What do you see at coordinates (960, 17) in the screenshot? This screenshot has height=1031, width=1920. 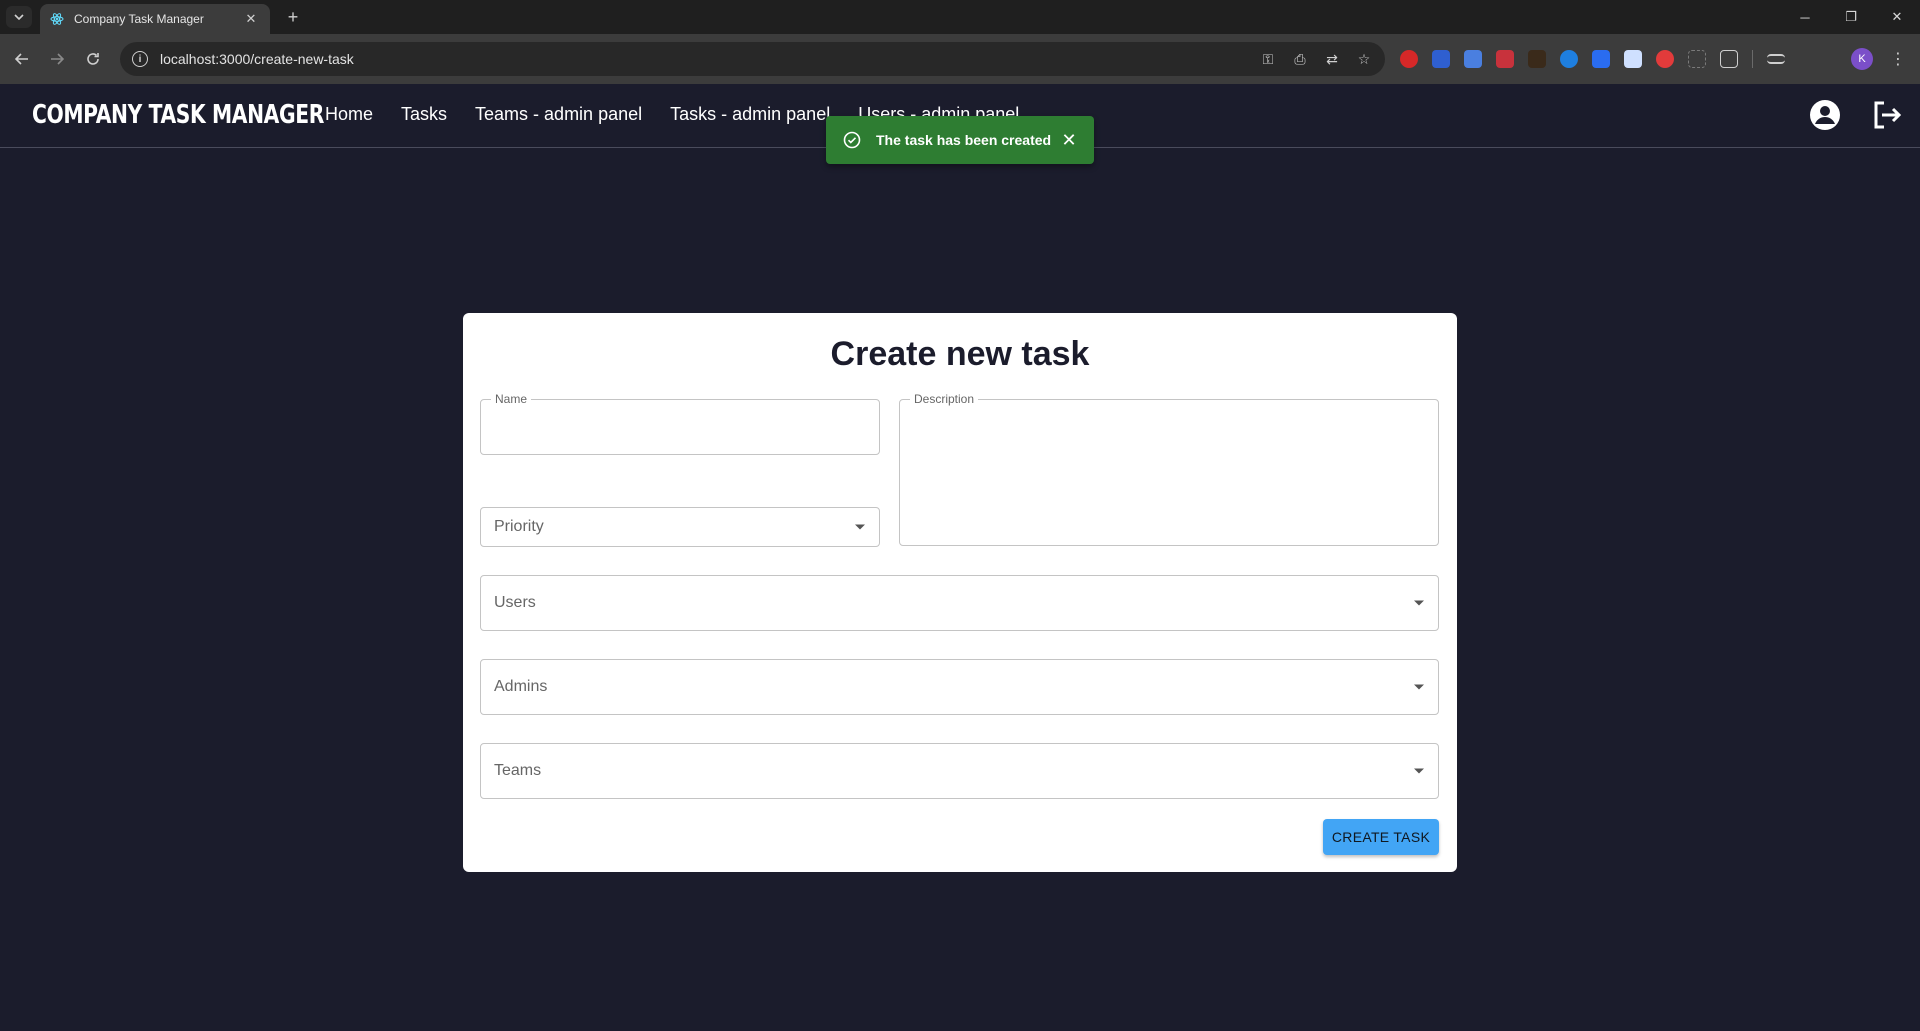 I see `browser-tab-bar: Company Task Manager ✕ + ─ ❐ ✕` at bounding box center [960, 17].